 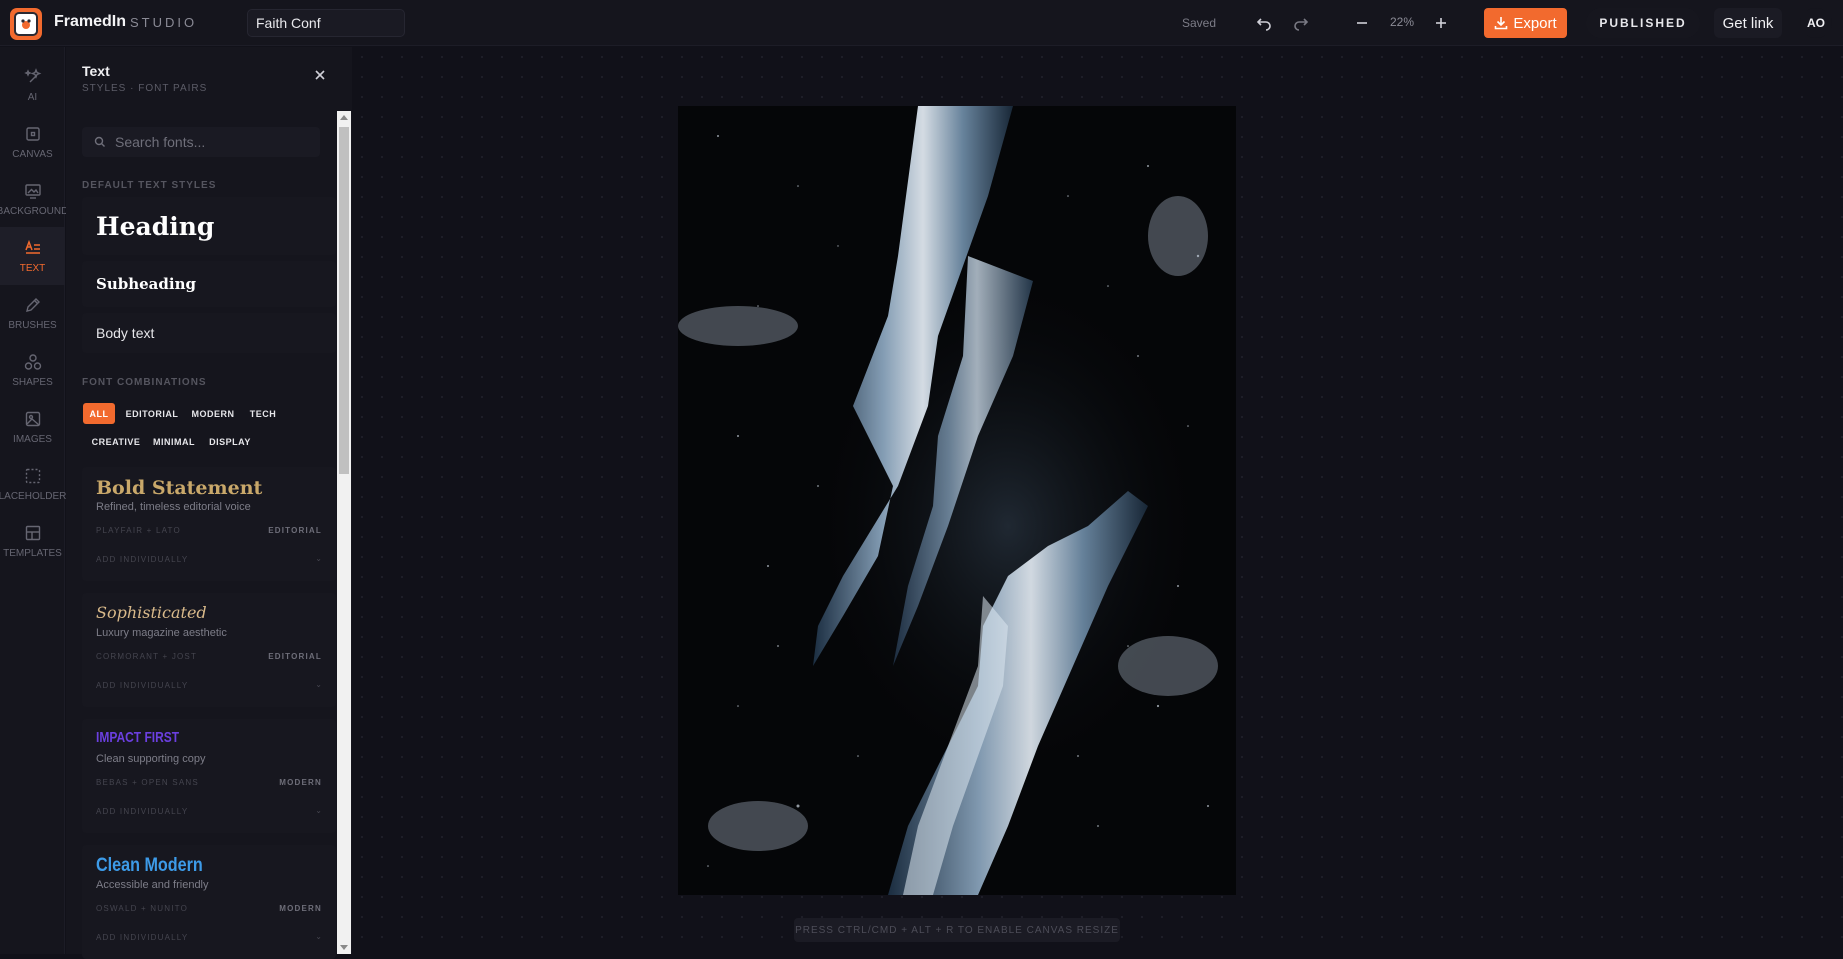 I want to click on redo-button, so click(x=1301, y=23).